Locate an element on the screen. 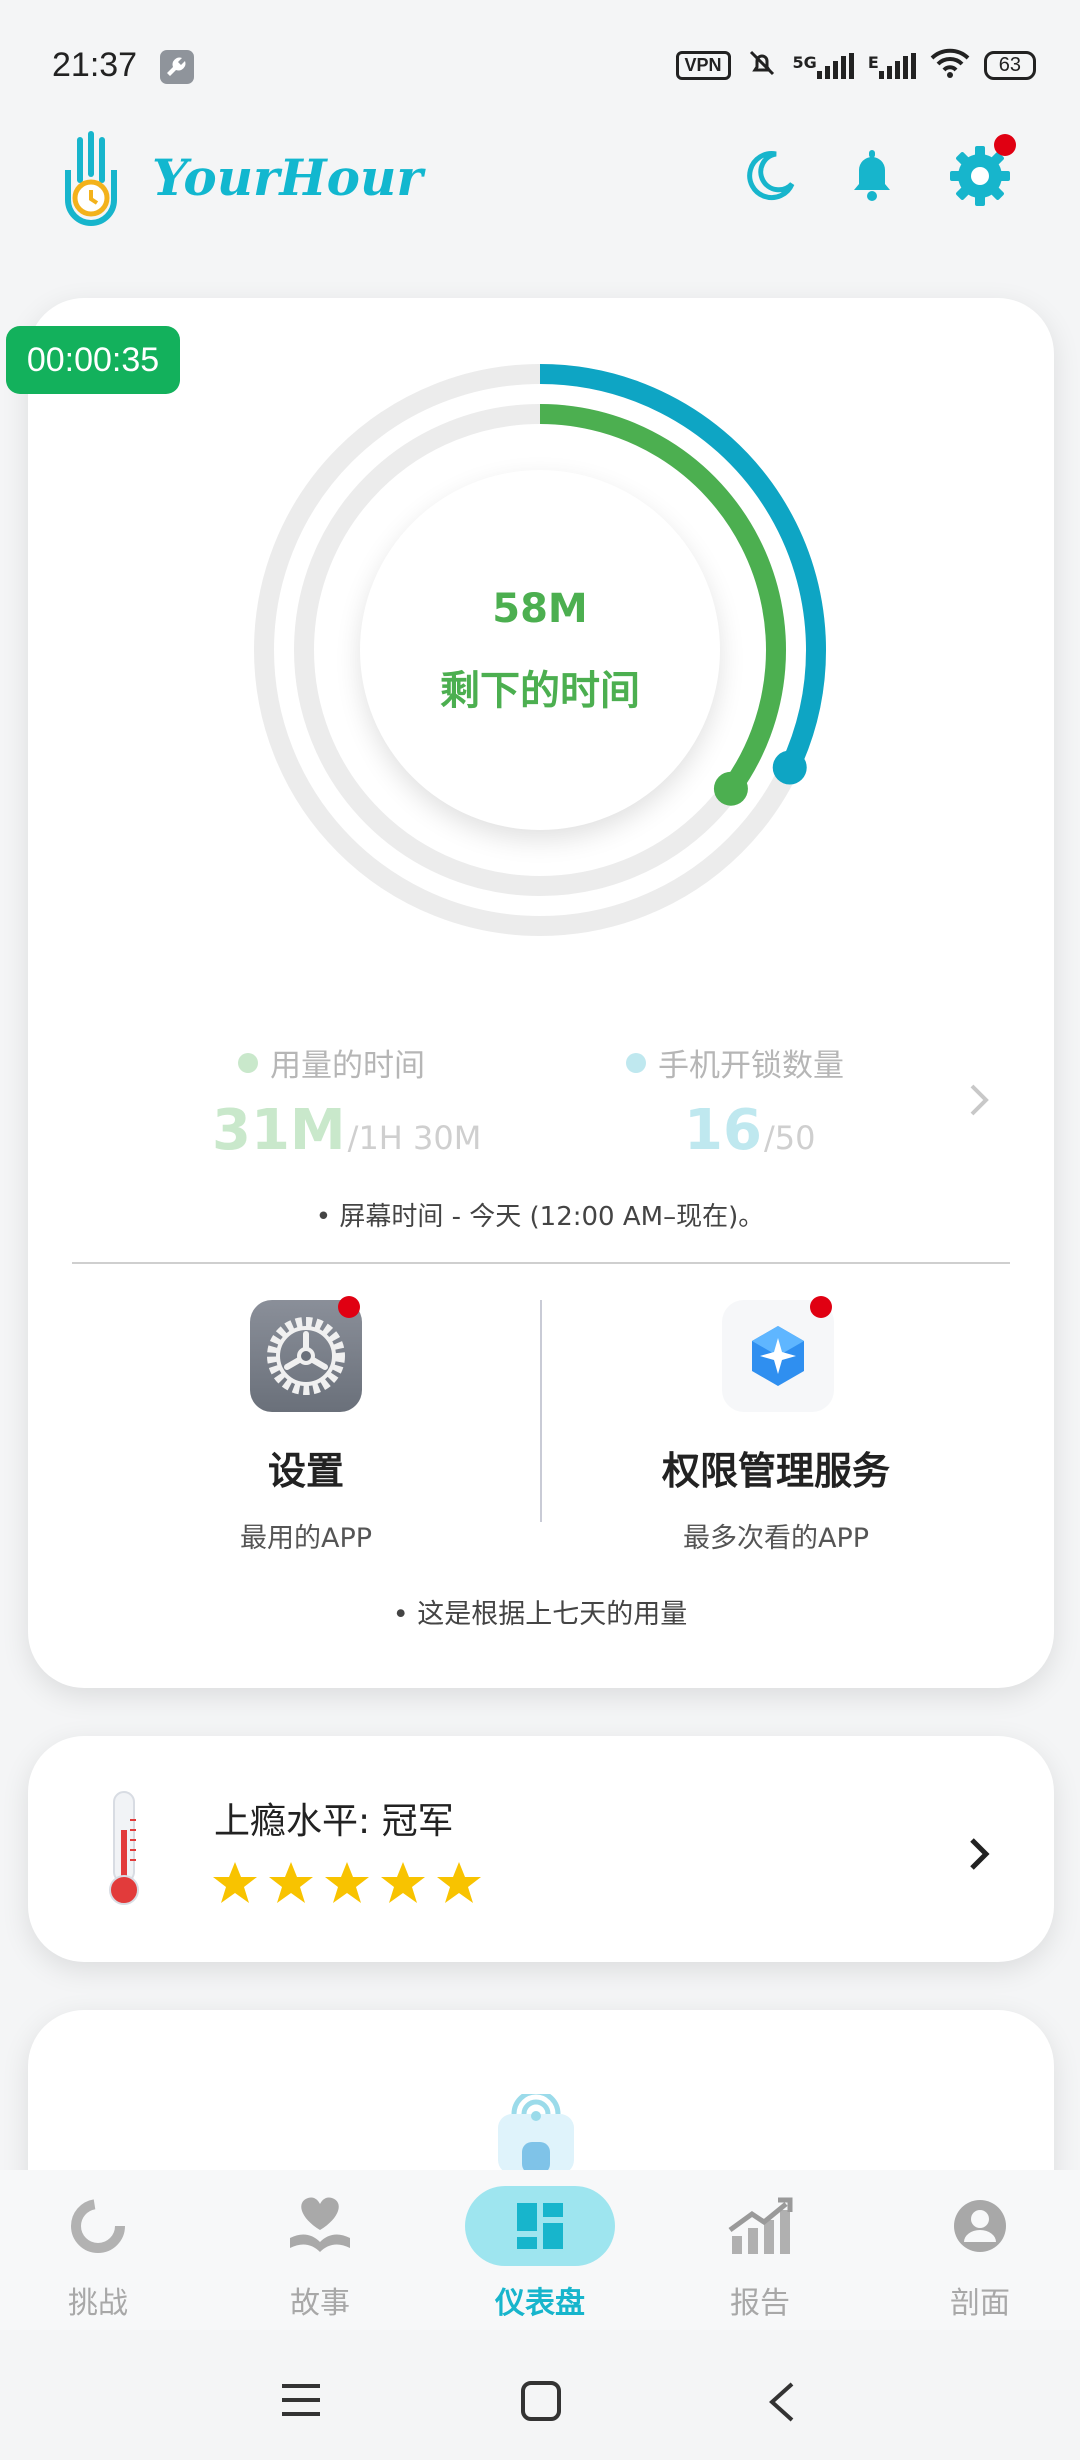 The width and height of the screenshot is (1080, 2460). divider is located at coordinates (541, 1263).